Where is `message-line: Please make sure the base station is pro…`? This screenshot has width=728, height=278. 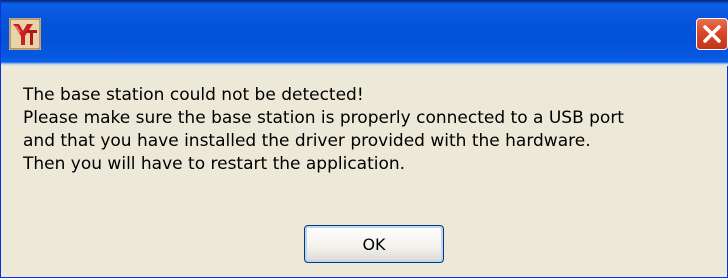
message-line: Please make sure the base station is pro… is located at coordinates (323, 118).